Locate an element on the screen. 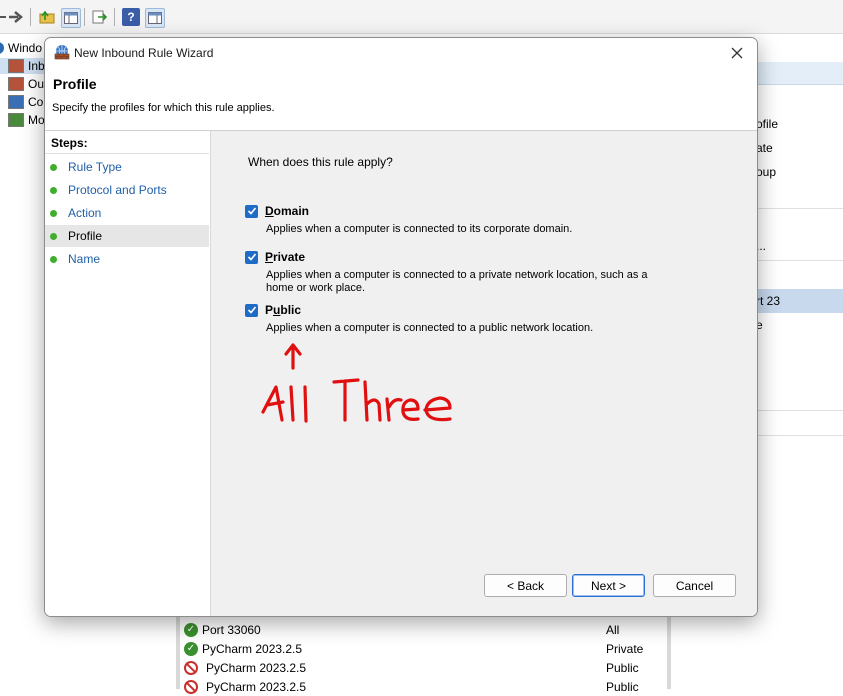 The width and height of the screenshot is (843, 696). monitoring-icon is located at coordinates (16, 120).